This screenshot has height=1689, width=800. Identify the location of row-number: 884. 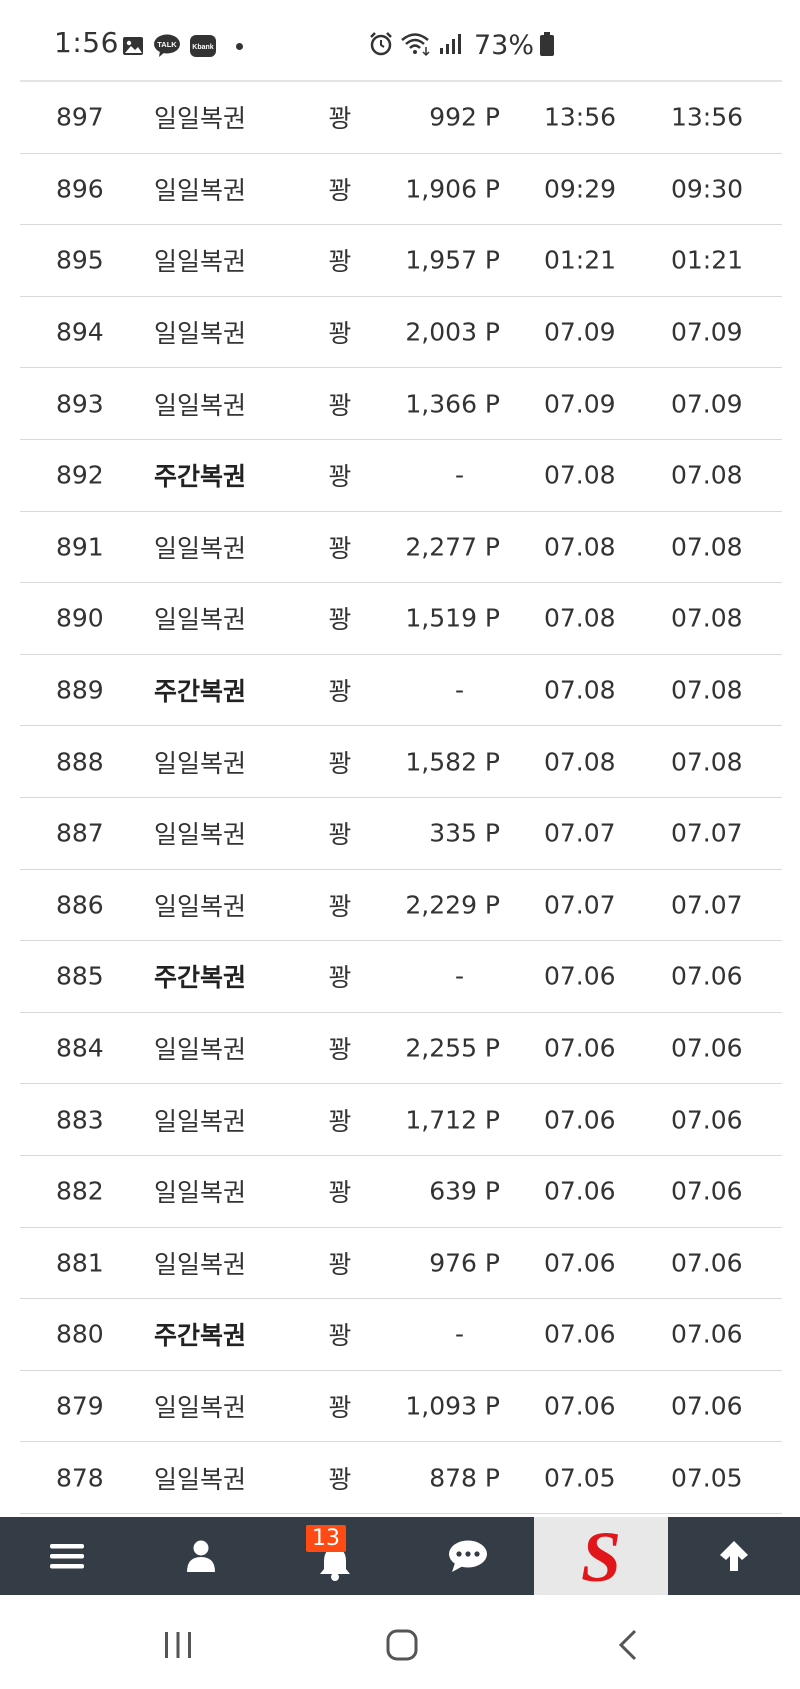
(80, 1048).